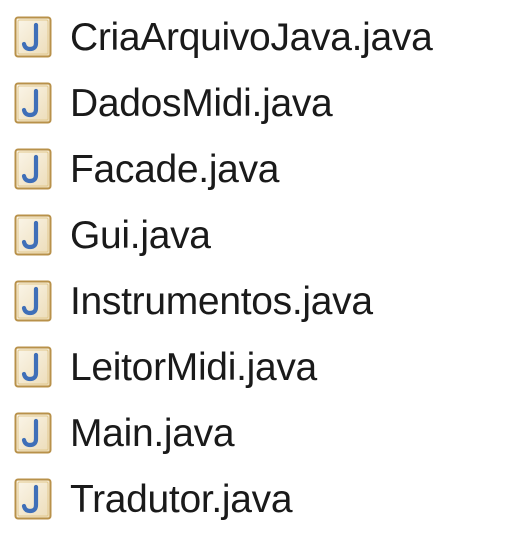 This screenshot has height=534, width=521. I want to click on file-name: DadosMidi.java, so click(201, 103).